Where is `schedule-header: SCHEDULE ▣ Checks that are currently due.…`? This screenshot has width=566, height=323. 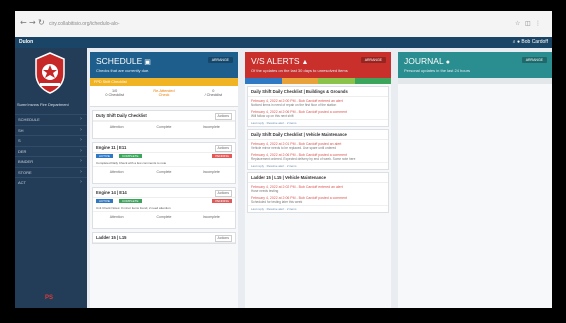
schedule-header: SCHEDULE ▣ Checks that are currently due.… is located at coordinates (164, 65).